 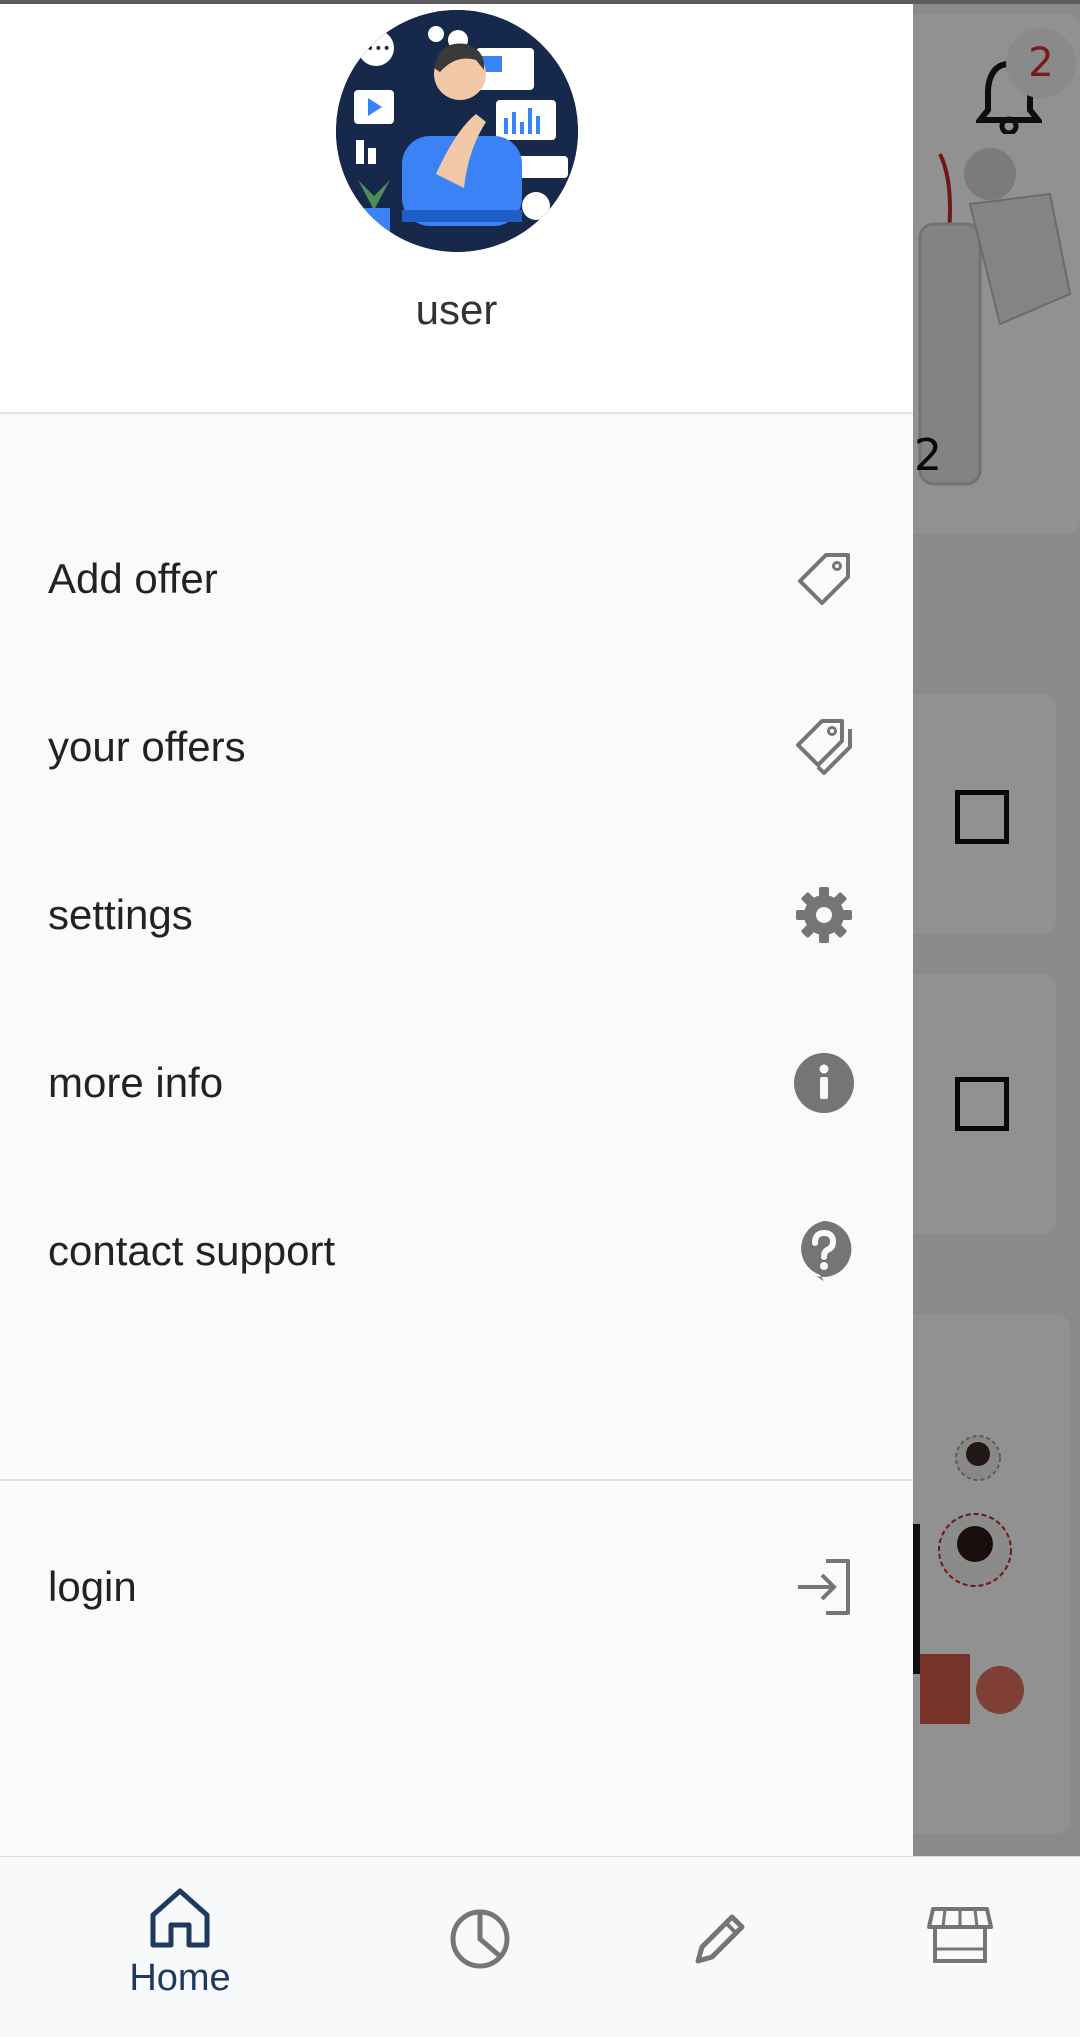 What do you see at coordinates (120, 914) in the screenshot?
I see `menu-item-label: settings` at bounding box center [120, 914].